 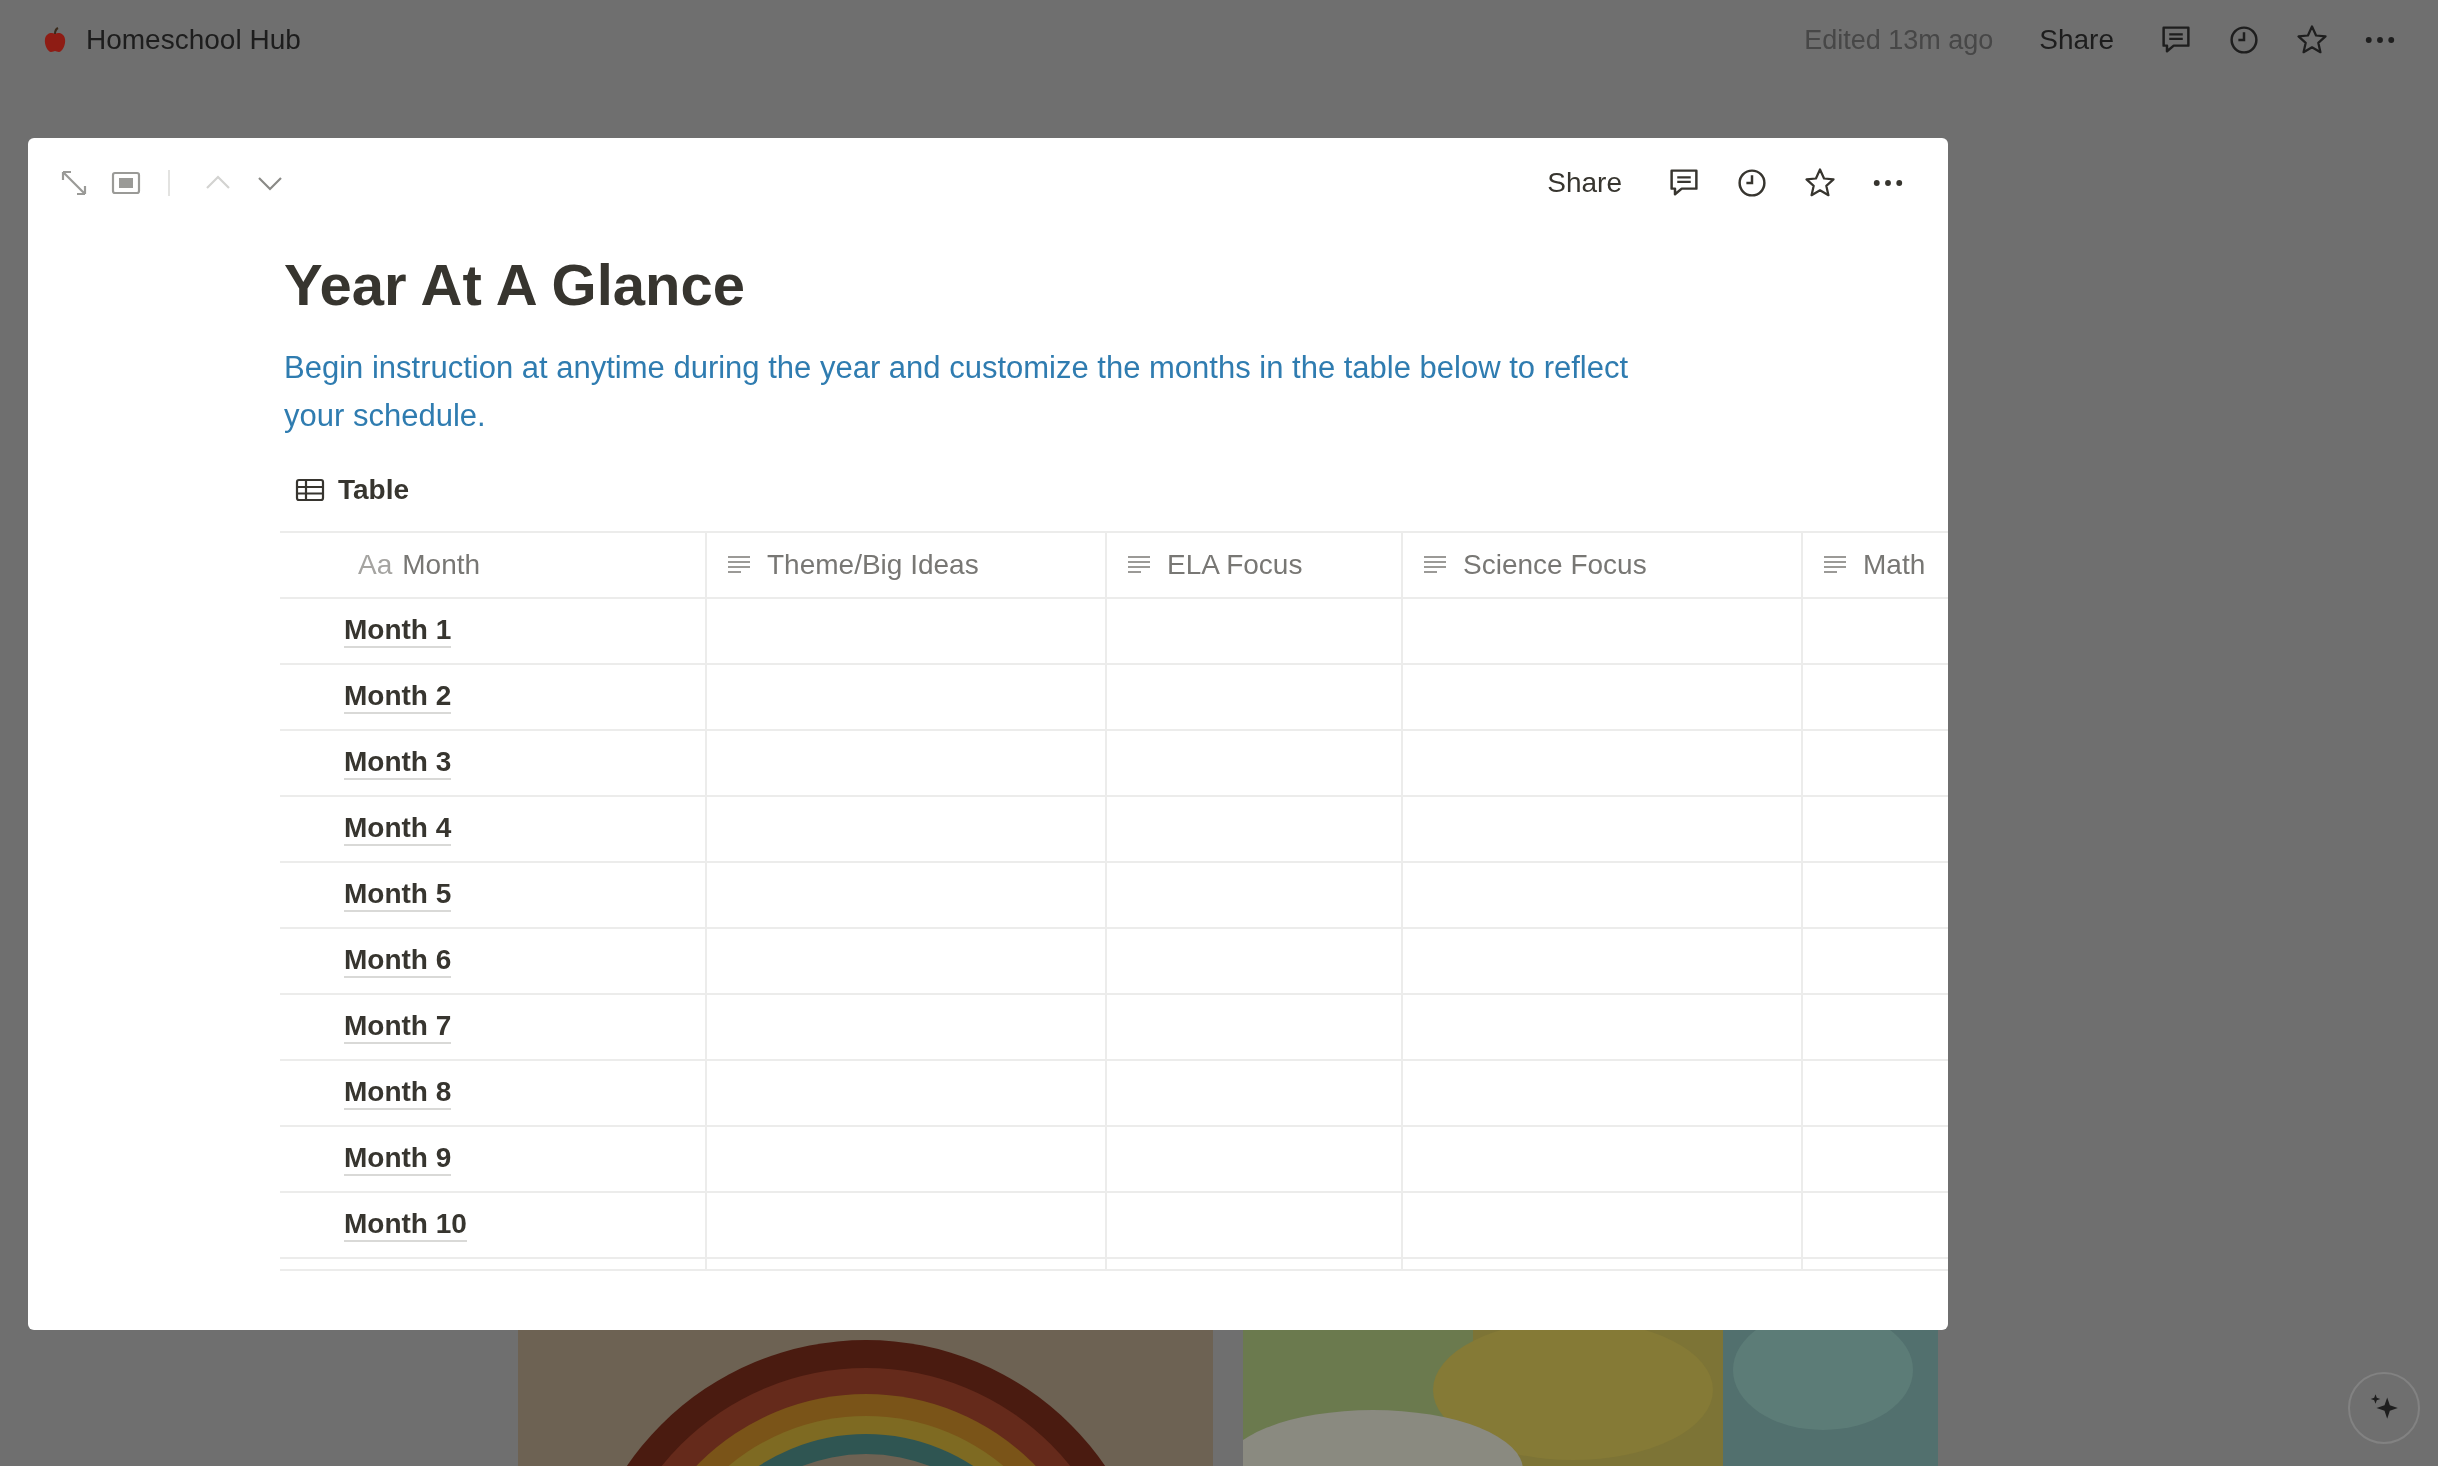 What do you see at coordinates (1875, 565) in the screenshot?
I see `column-header: Math` at bounding box center [1875, 565].